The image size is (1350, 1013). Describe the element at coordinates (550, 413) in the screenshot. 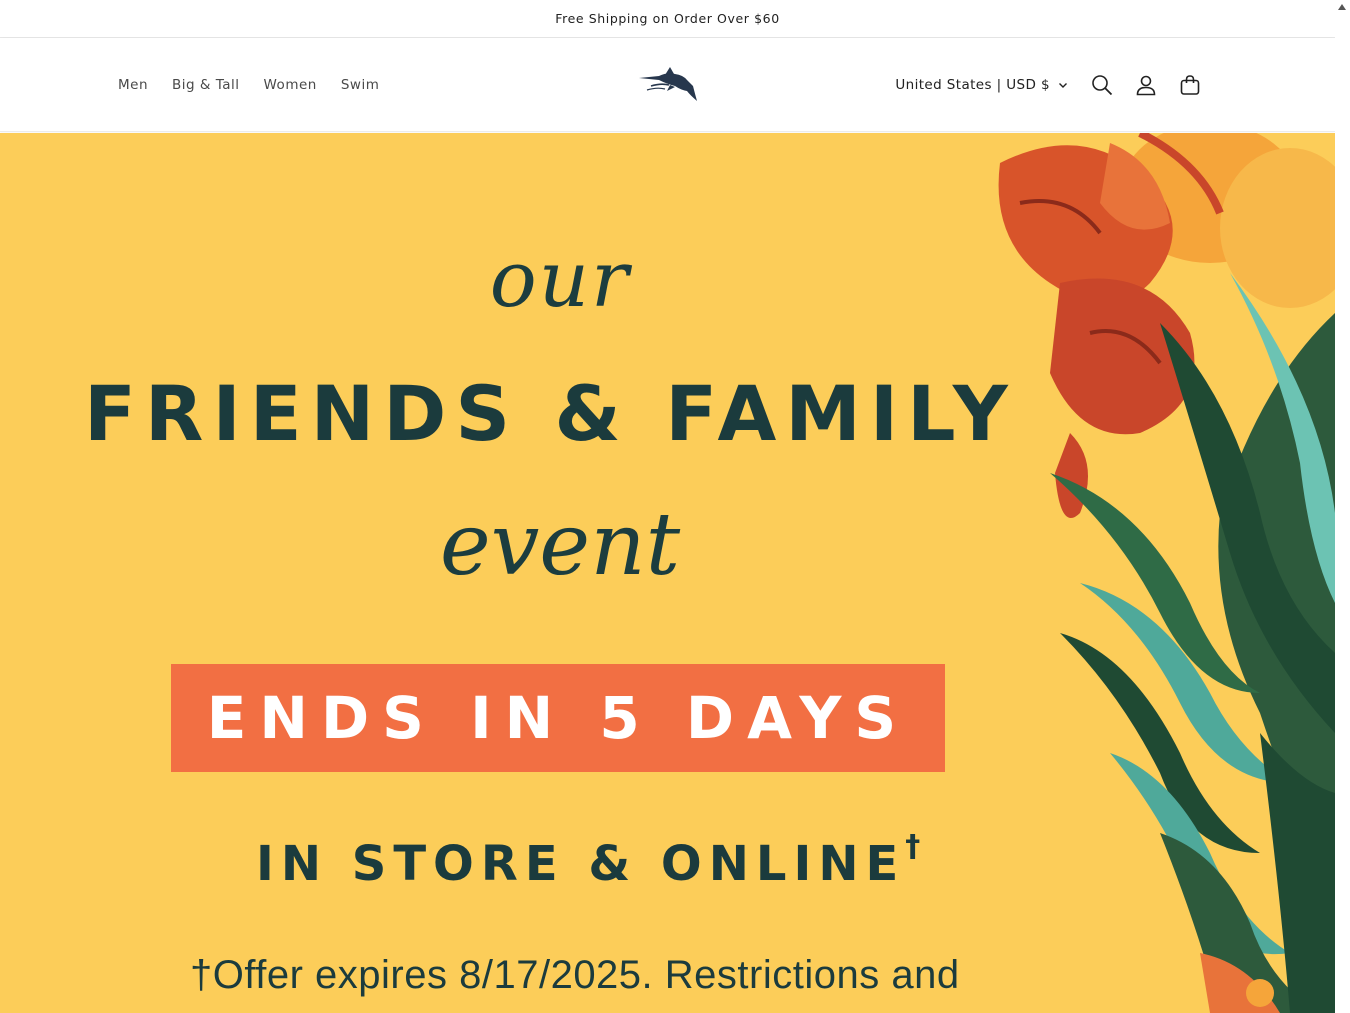

I see `hero-line-friends-family: FRIENDS & FAMILY` at that location.